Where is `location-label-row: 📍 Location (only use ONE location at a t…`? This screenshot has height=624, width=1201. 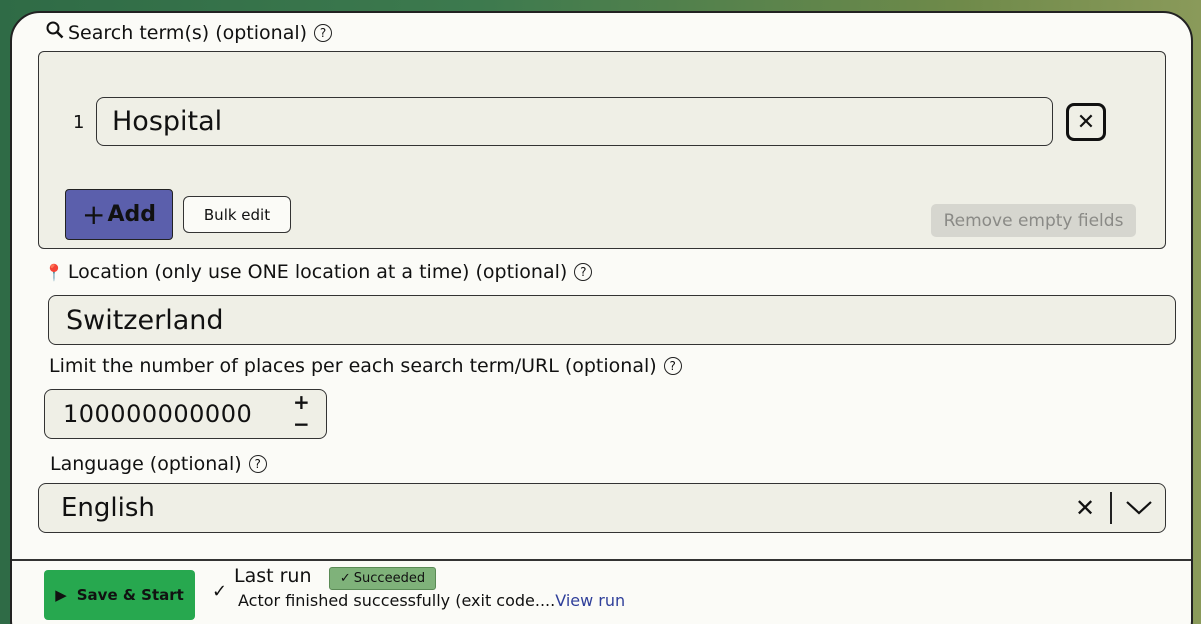
location-label-row: 📍 Location (only use ONE location at a t… is located at coordinates (318, 272).